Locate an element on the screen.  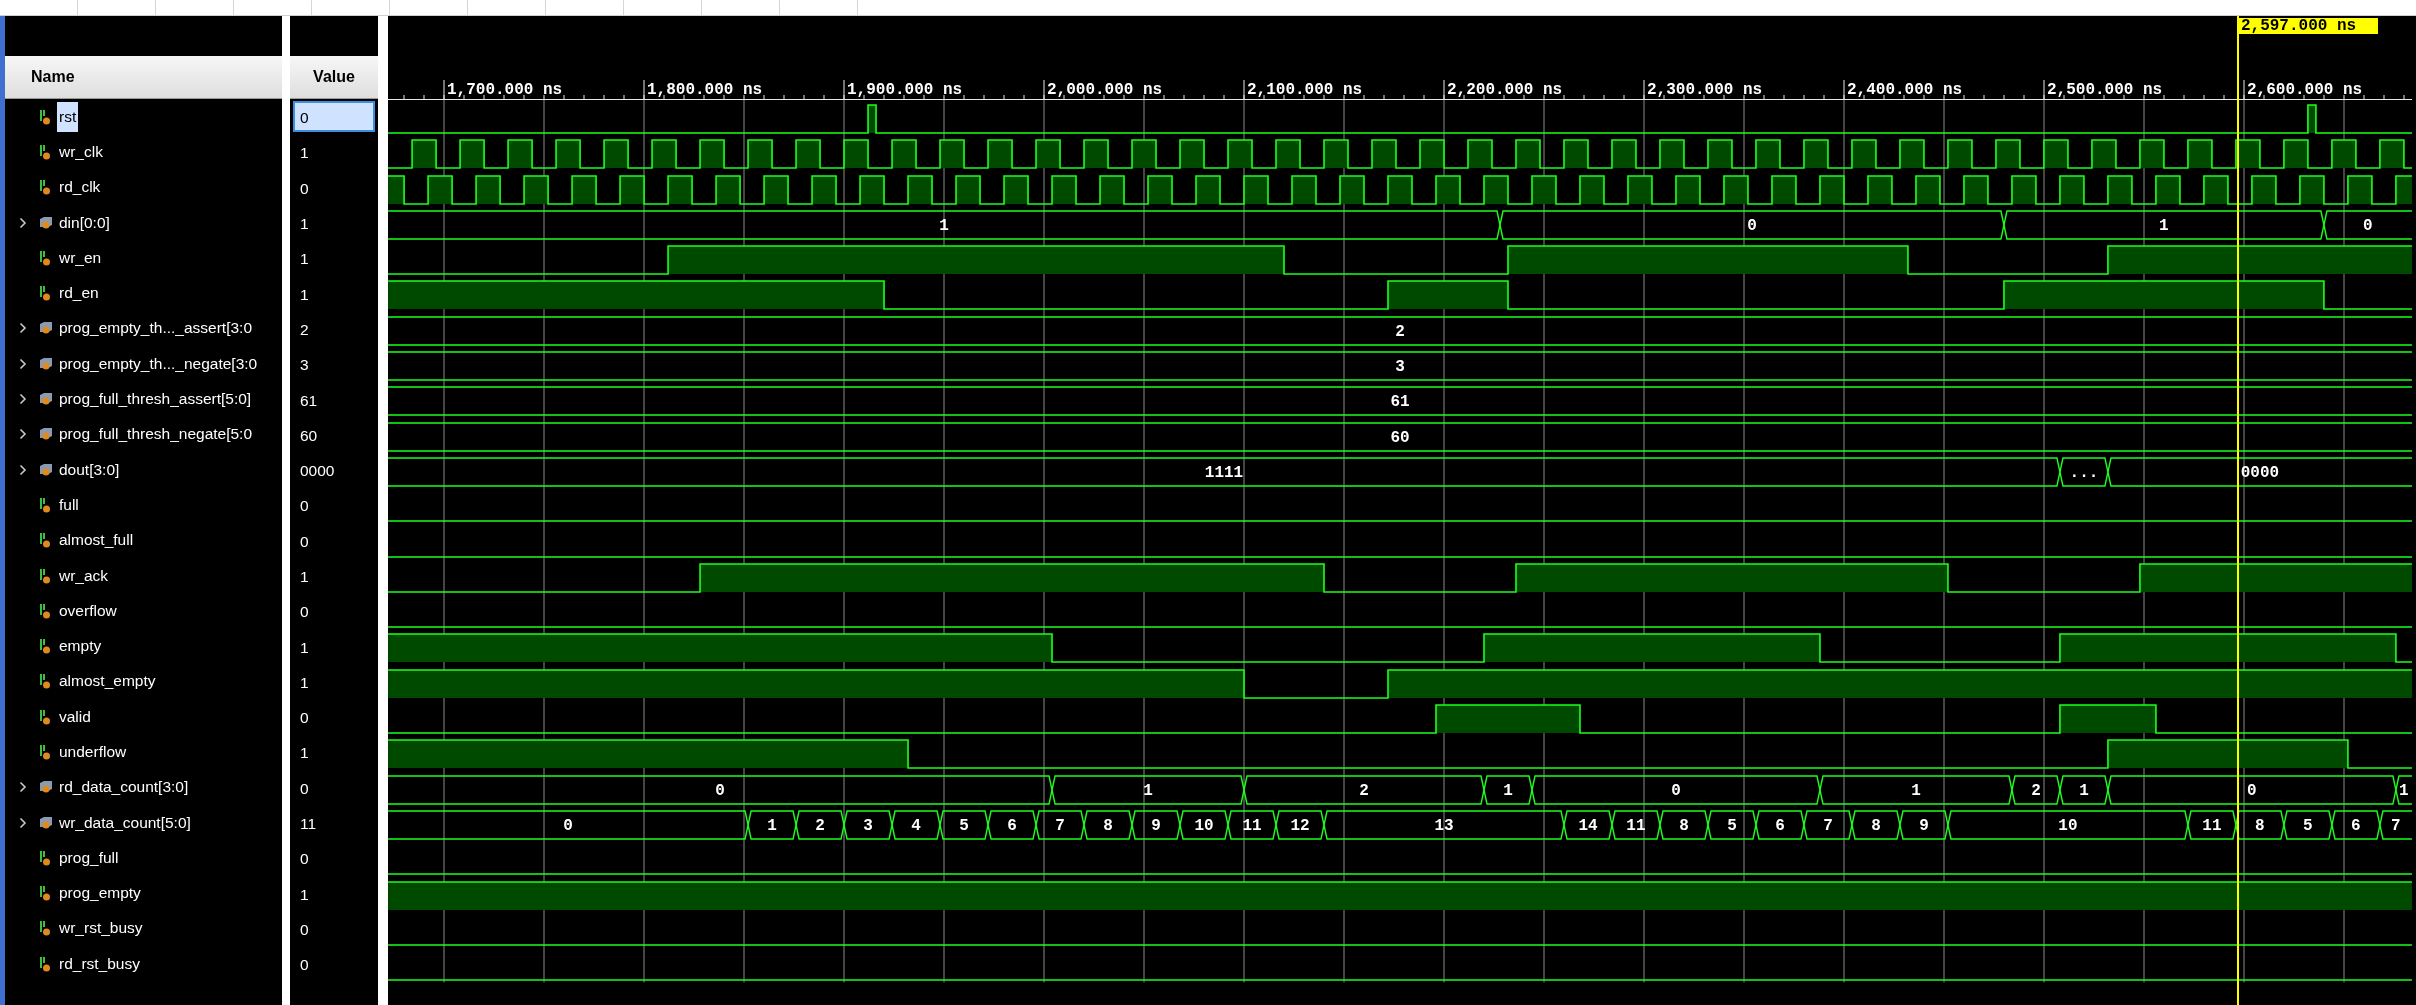
signal-name: wr_clk is located at coordinates (81, 151).